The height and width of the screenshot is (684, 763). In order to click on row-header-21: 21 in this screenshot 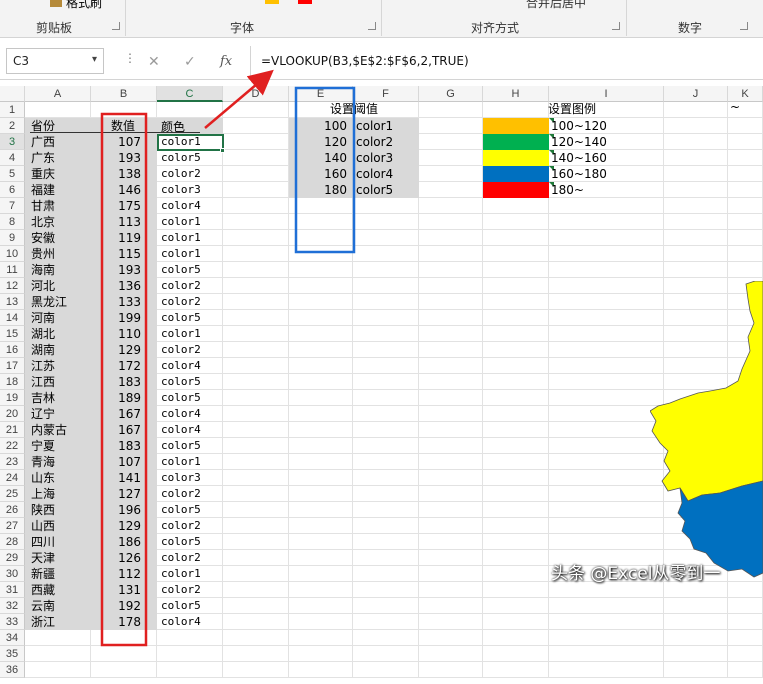, I will do `click(12, 430)`.